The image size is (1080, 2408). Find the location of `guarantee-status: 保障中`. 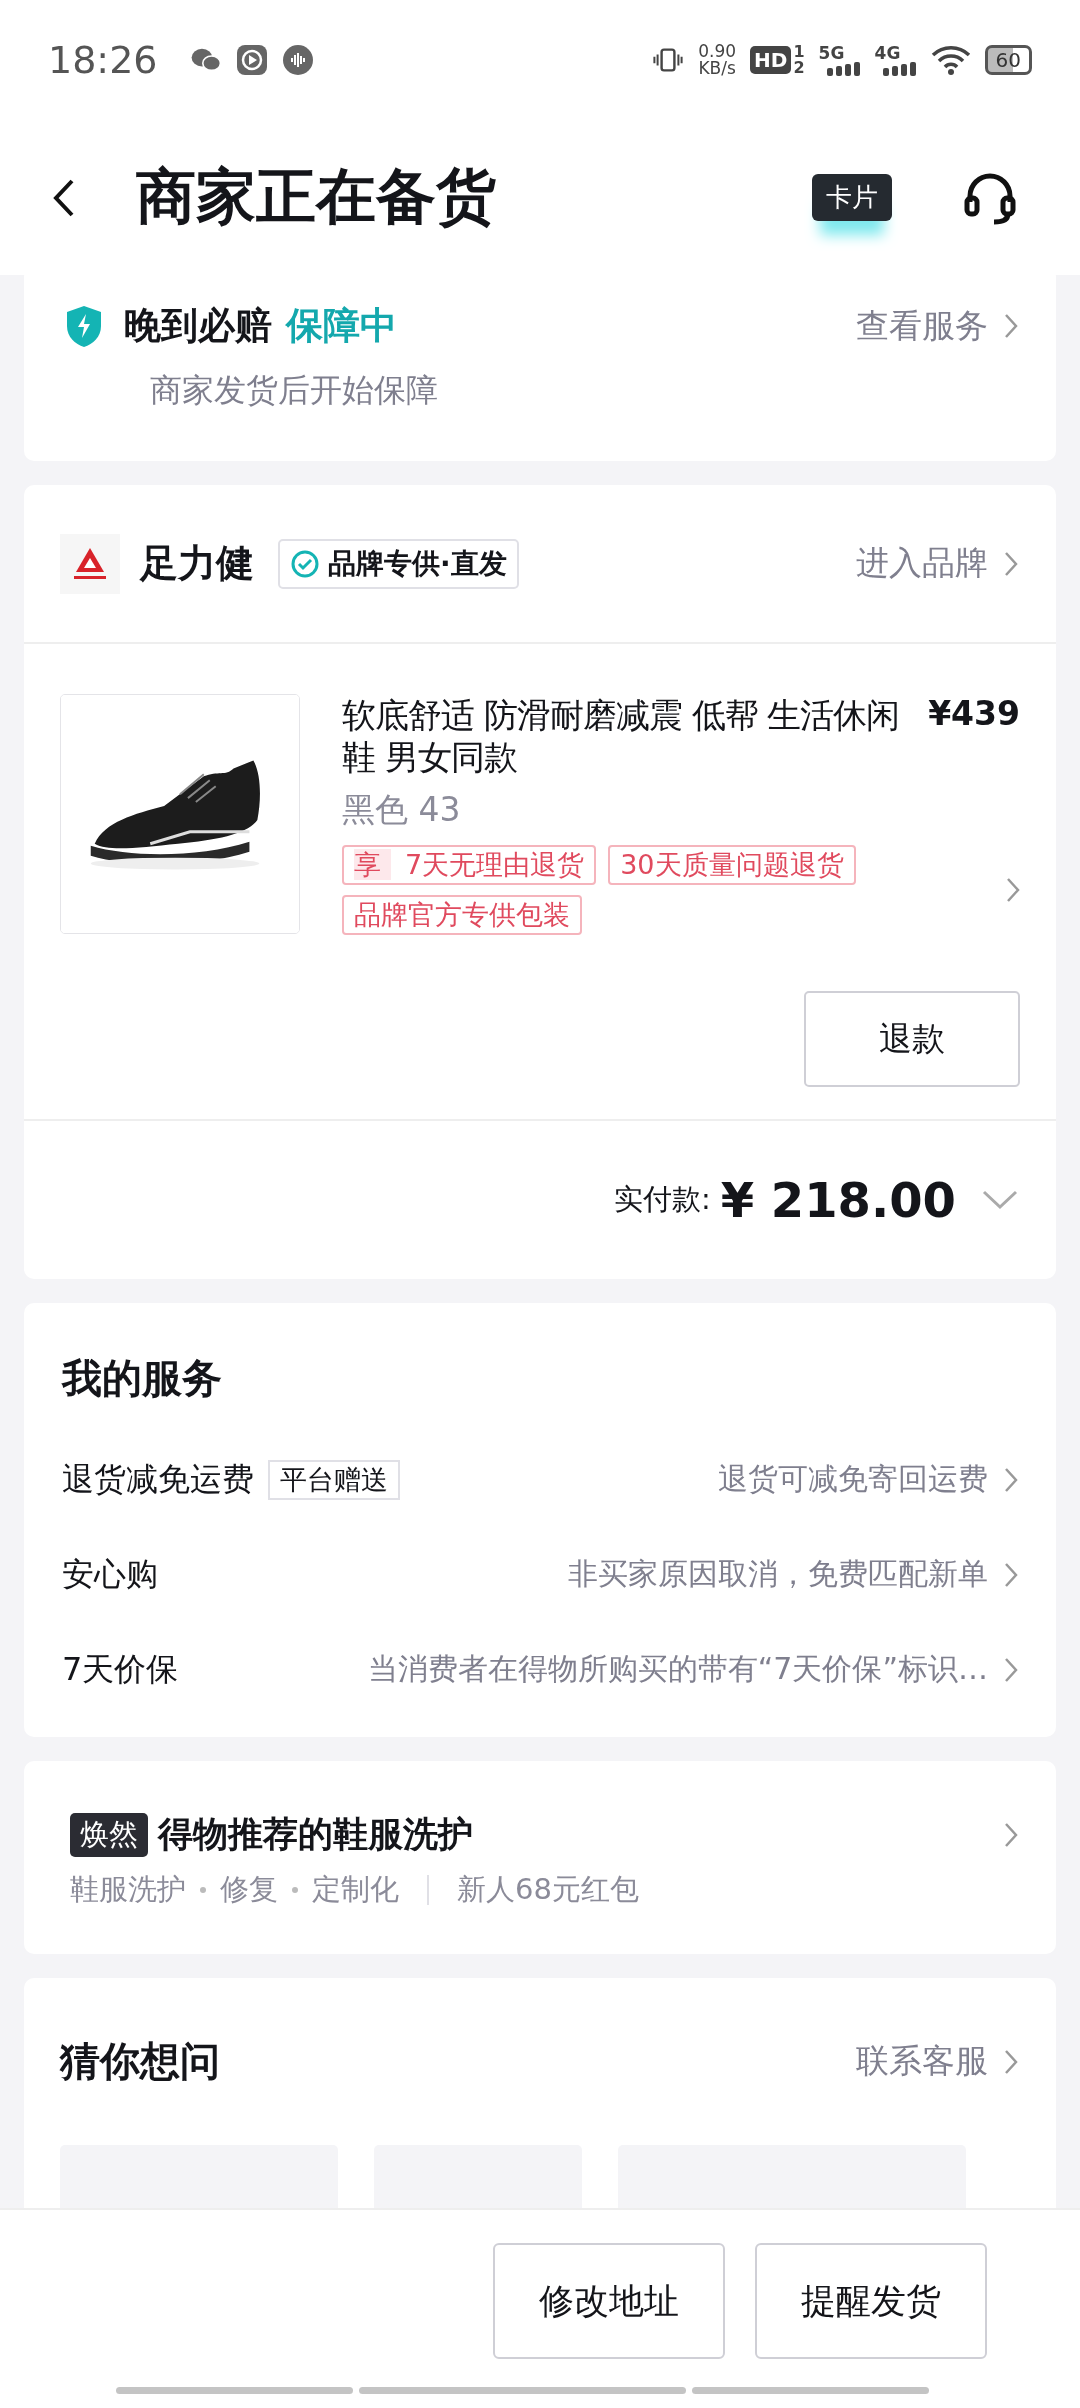

guarantee-status: 保障中 is located at coordinates (341, 326).